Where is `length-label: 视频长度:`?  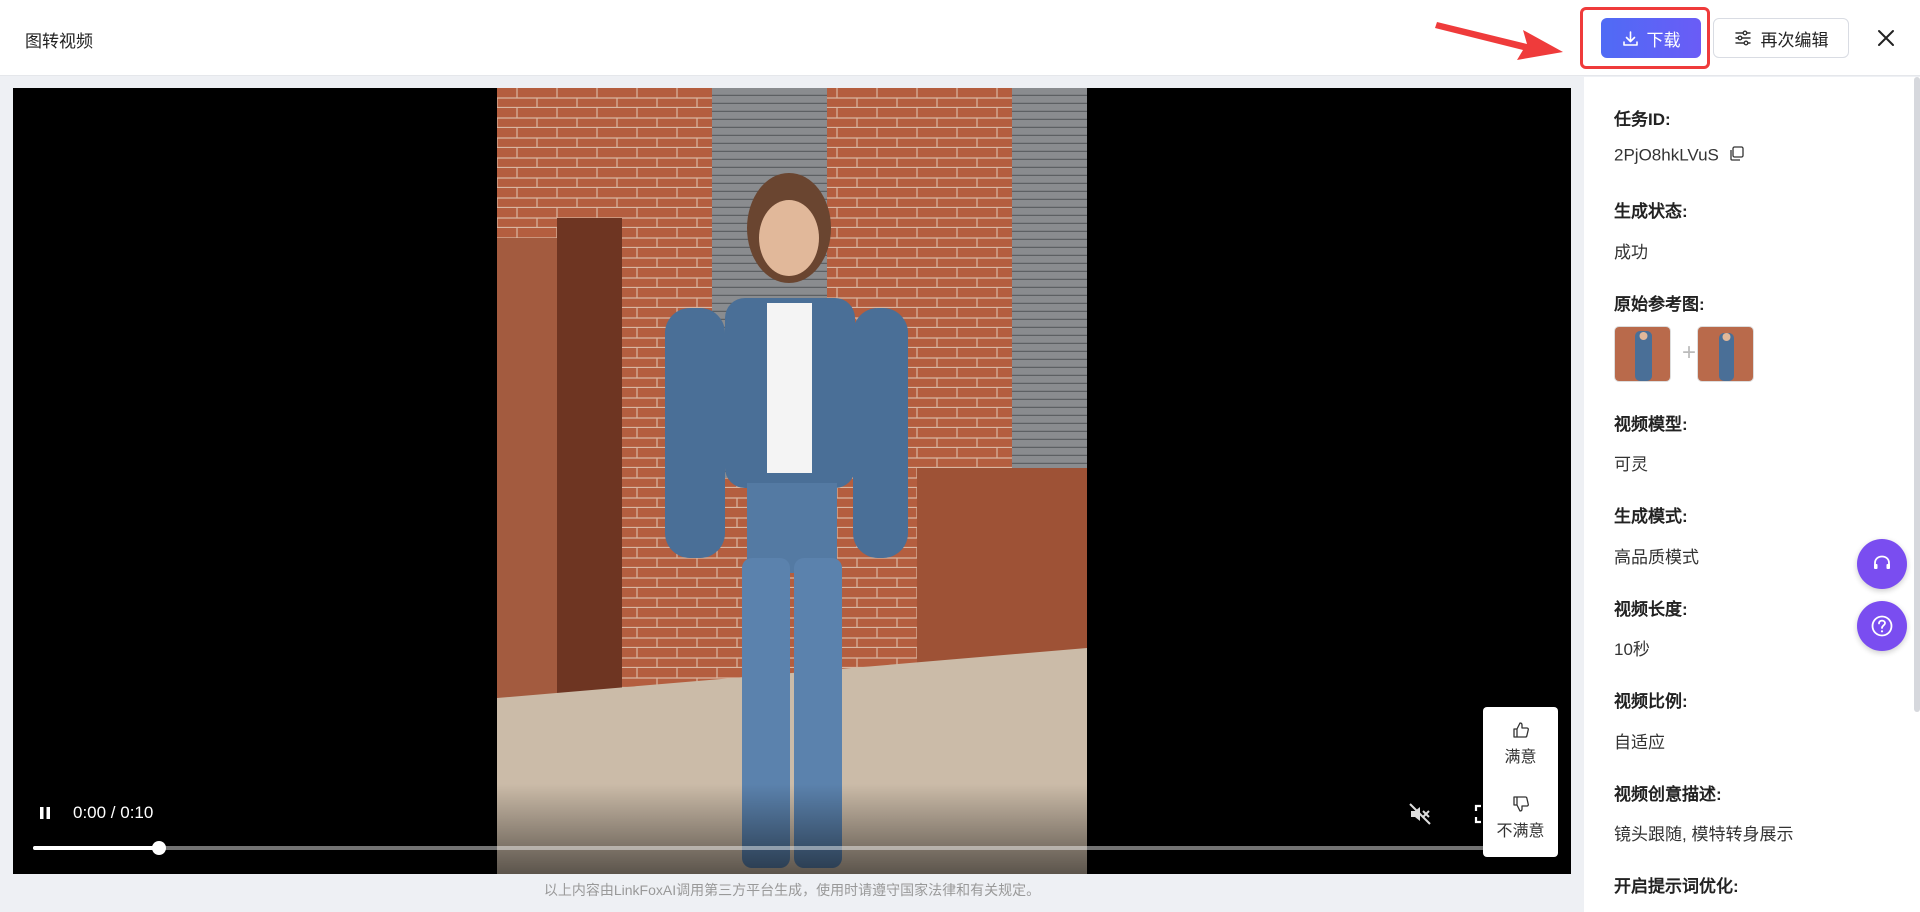 length-label: 视频长度: is located at coordinates (1651, 609).